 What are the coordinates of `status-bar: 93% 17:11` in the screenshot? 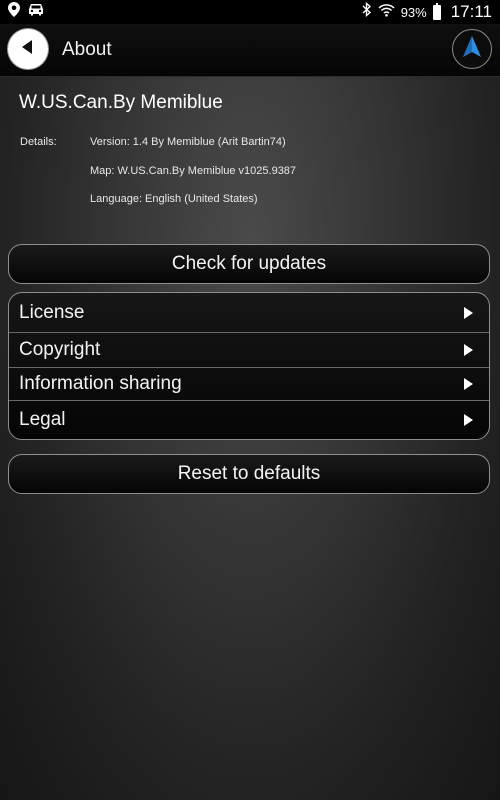 It's located at (250, 12).